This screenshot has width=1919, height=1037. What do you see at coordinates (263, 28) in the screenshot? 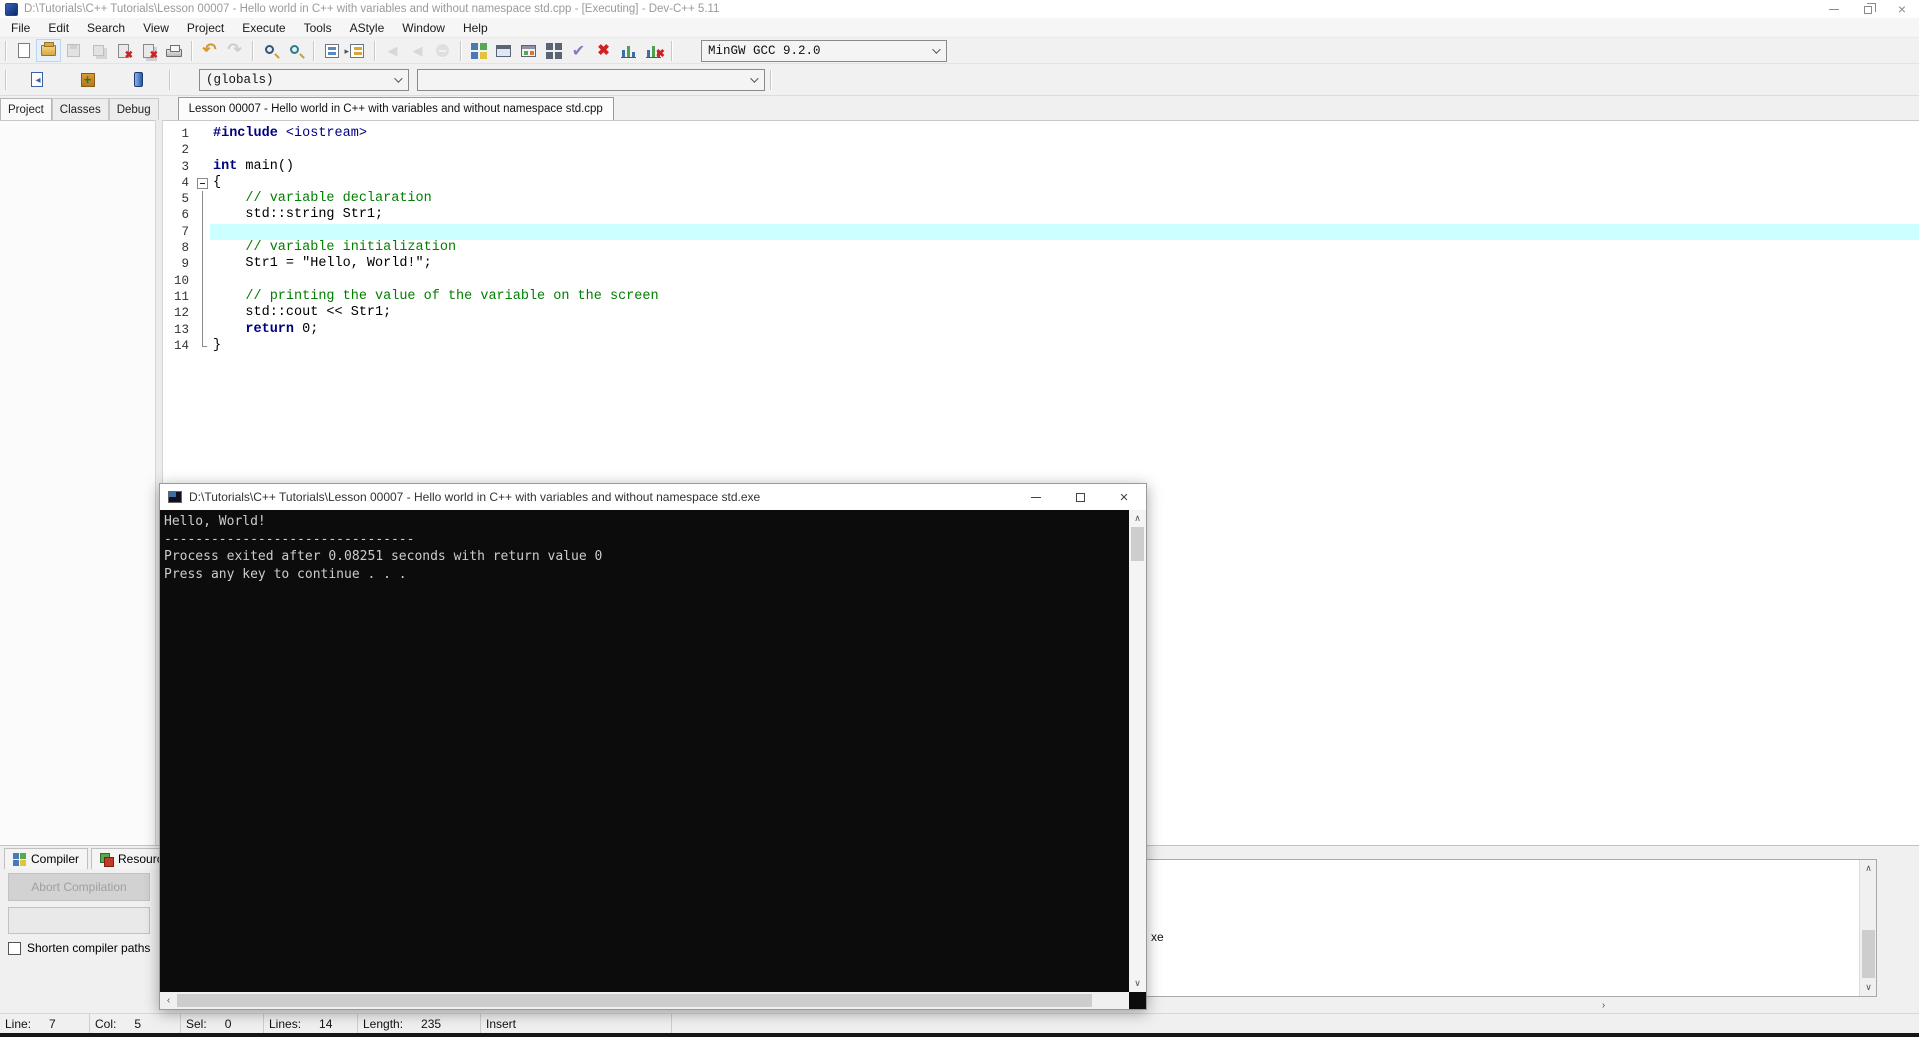
I see `menu-execute: Execute` at bounding box center [263, 28].